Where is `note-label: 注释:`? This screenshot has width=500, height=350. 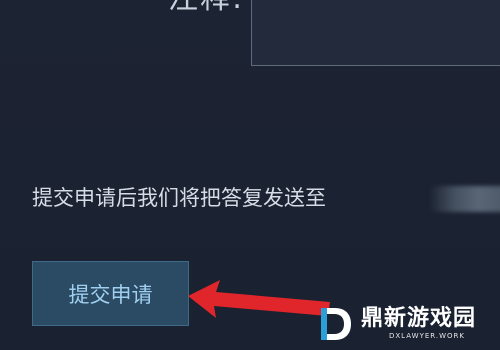
note-label: 注释: is located at coordinates (206, 7).